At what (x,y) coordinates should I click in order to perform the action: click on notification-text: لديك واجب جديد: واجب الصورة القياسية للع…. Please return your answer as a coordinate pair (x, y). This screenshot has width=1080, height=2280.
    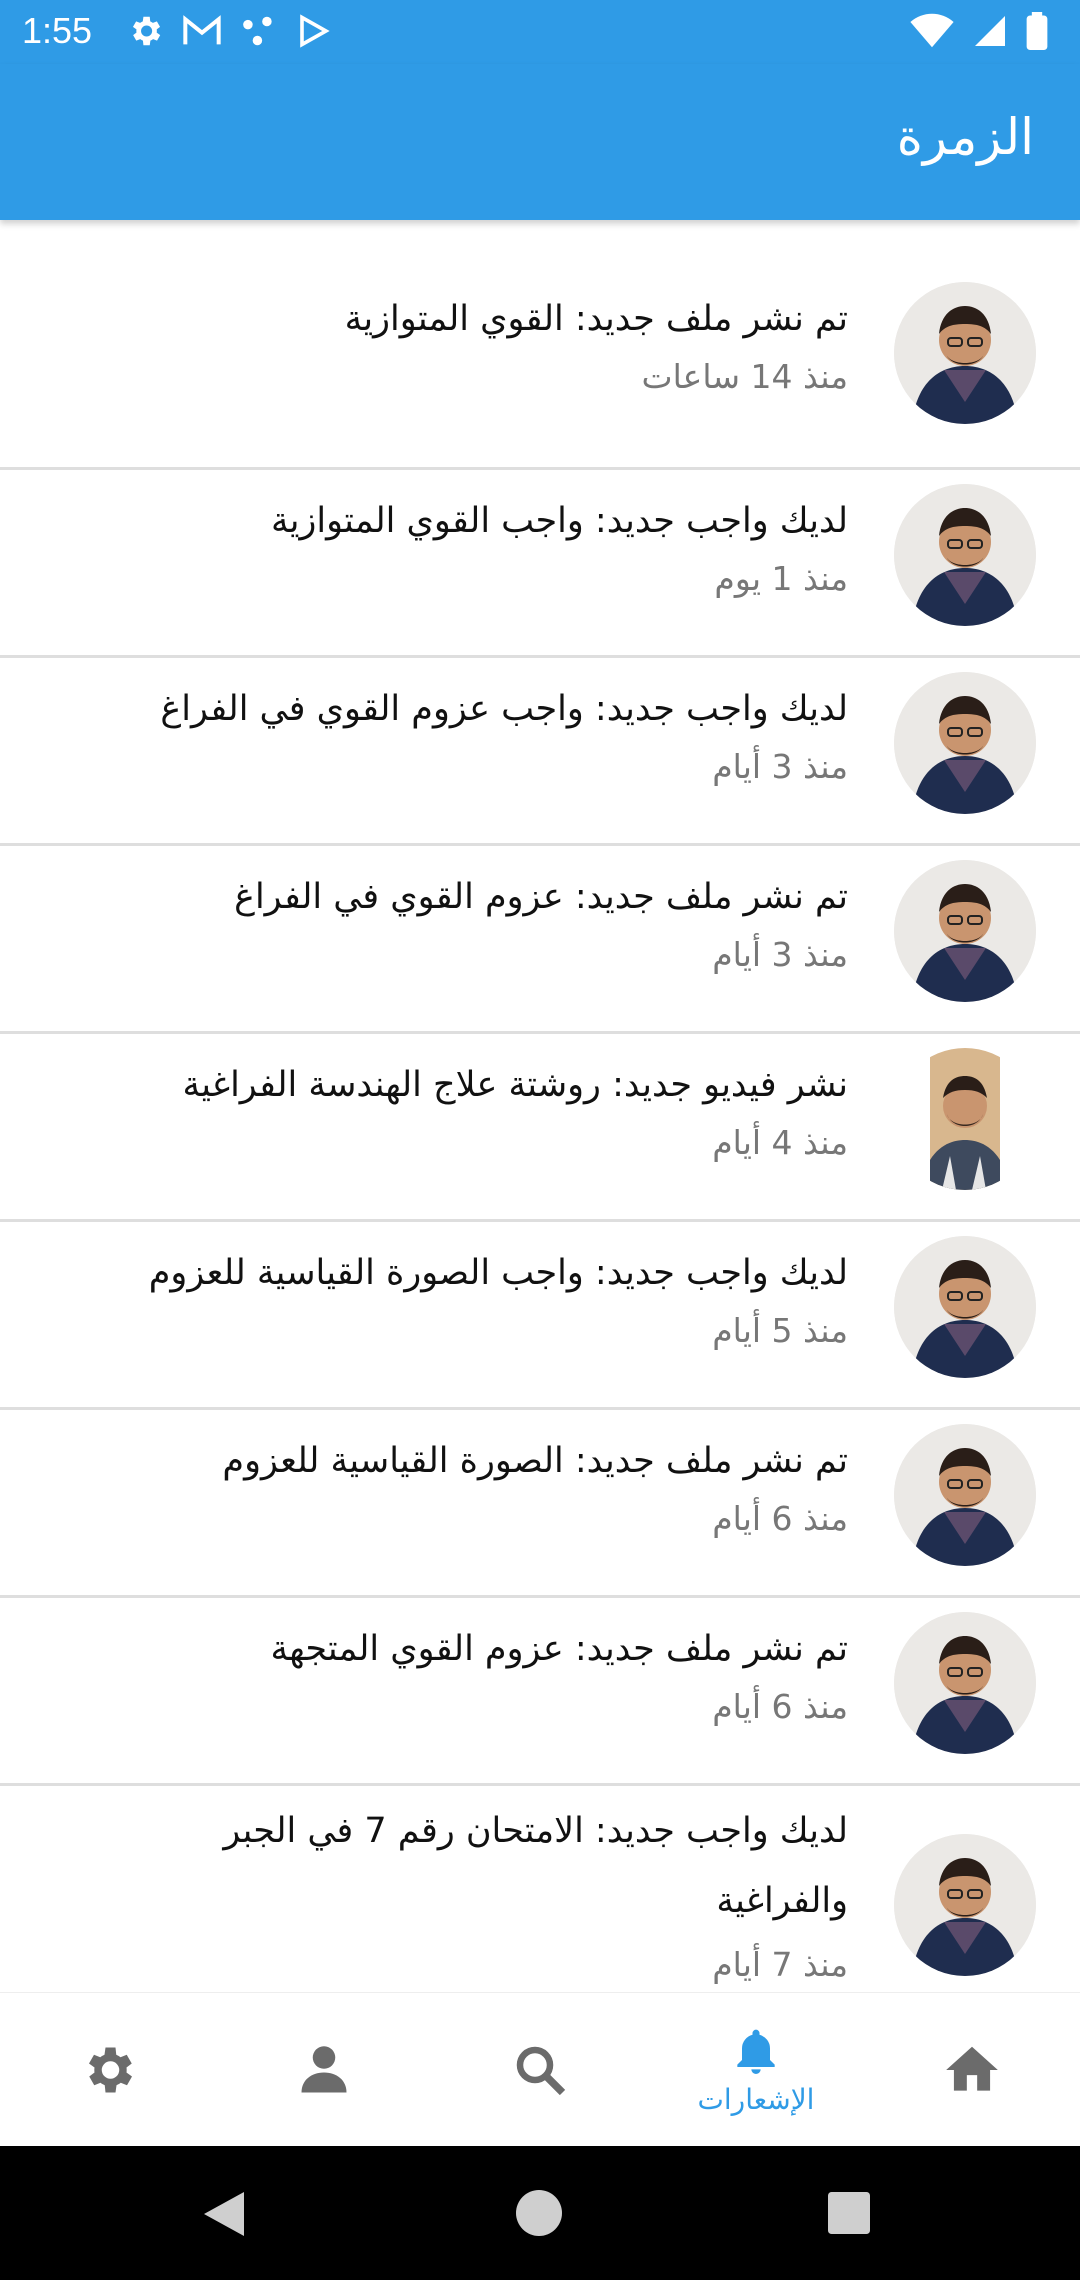
    Looking at the image, I should click on (448, 1302).